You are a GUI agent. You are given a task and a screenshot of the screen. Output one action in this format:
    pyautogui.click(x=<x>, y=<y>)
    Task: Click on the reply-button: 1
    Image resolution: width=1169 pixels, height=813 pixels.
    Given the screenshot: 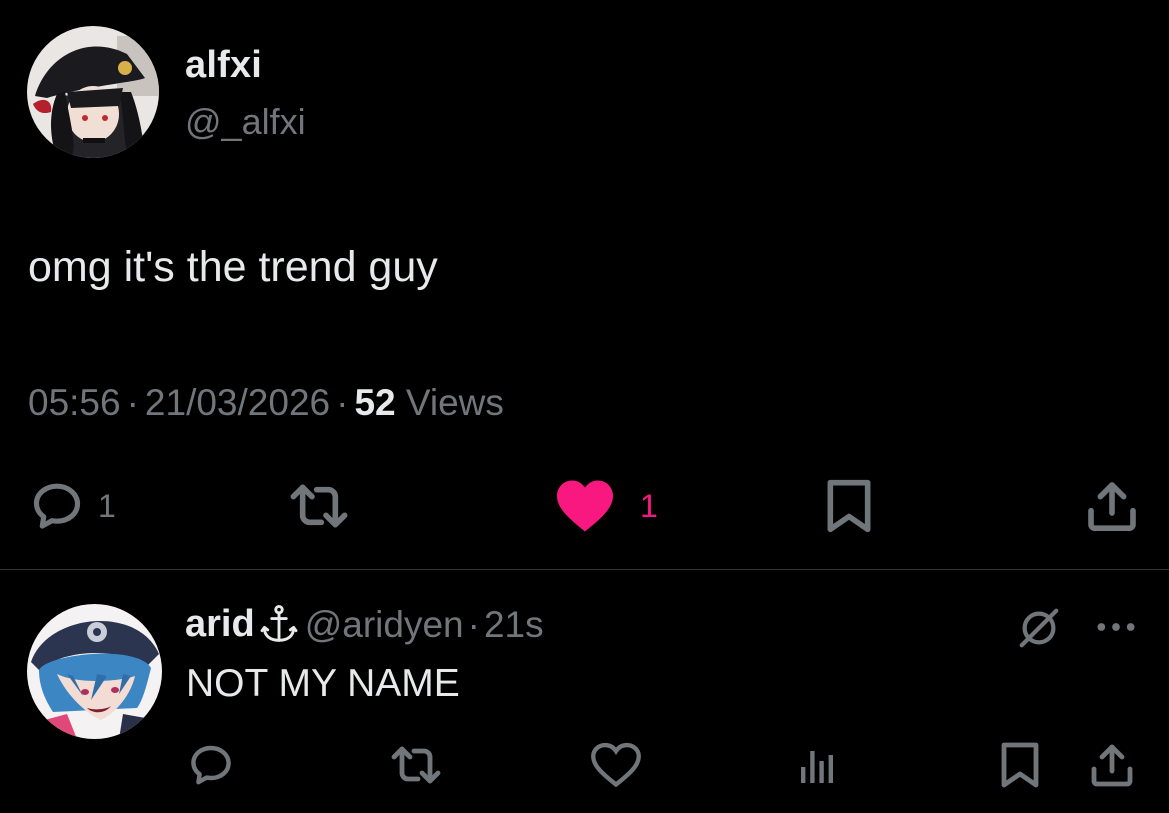 What is the action you would take?
    pyautogui.click(x=72, y=506)
    